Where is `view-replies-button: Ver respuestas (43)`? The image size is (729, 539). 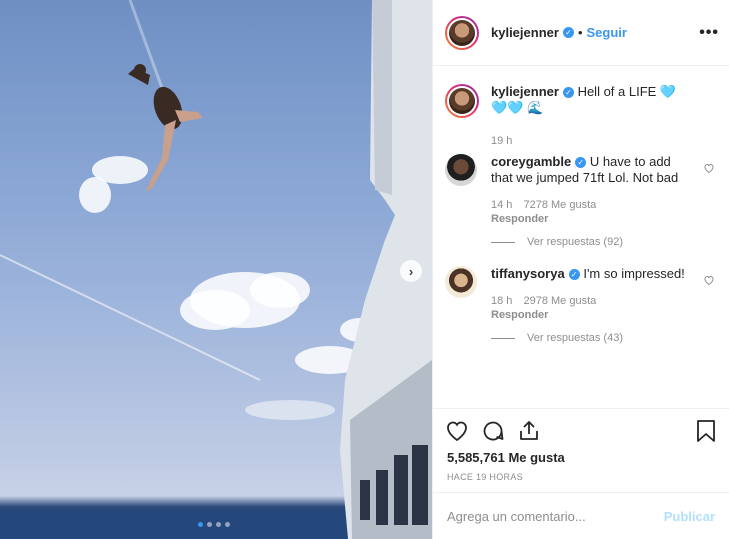
view-replies-button: Ver respuestas (43) is located at coordinates (604, 338).